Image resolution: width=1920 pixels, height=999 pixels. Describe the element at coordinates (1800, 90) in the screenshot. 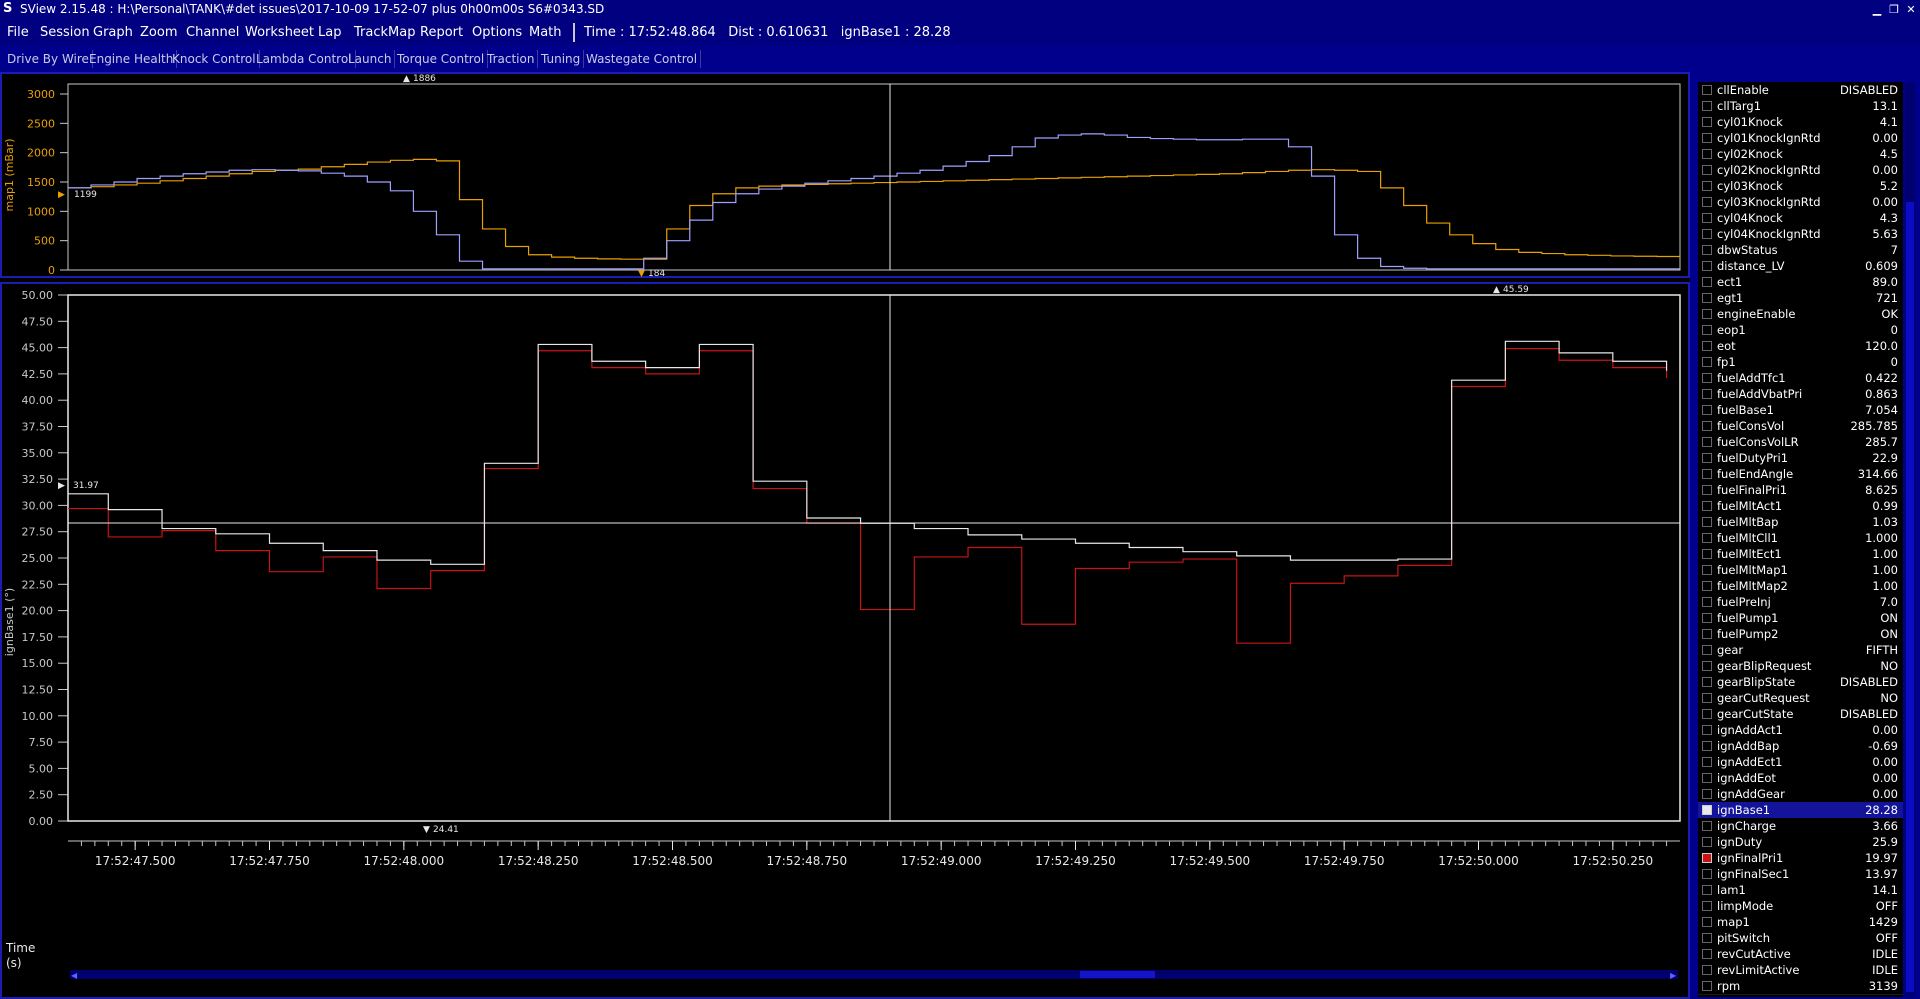

I see `channel-row-cllEnable: cllEnable DISABLED` at that location.